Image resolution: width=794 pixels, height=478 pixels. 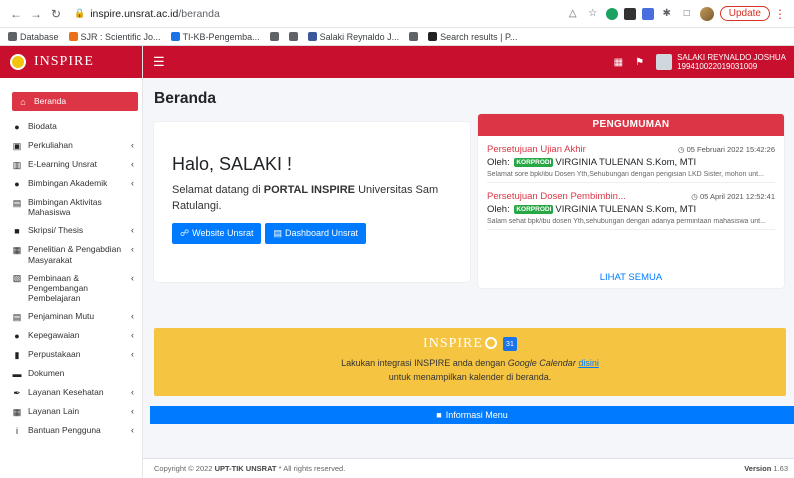 I want to click on version: Version 1.63, so click(x=766, y=468).